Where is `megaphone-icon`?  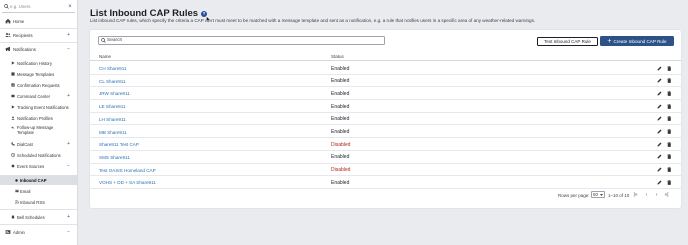
megaphone-icon is located at coordinates (8, 49).